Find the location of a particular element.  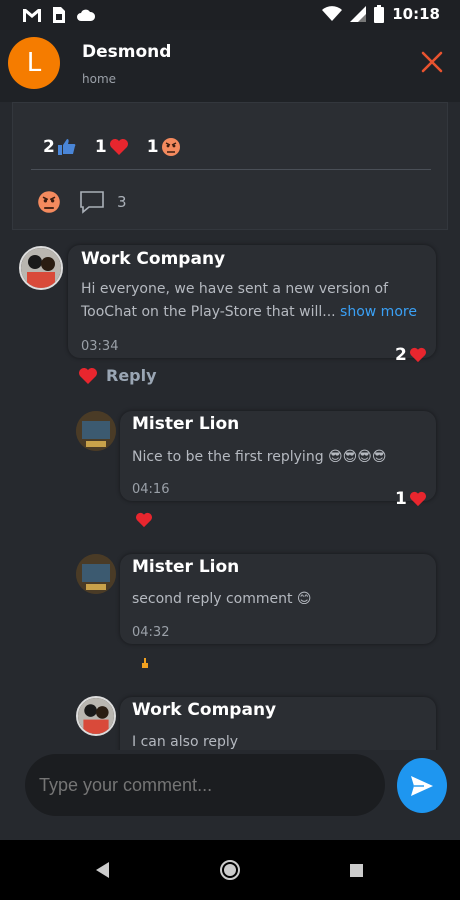

post-card: 2 1 1 3 is located at coordinates (230, 166).